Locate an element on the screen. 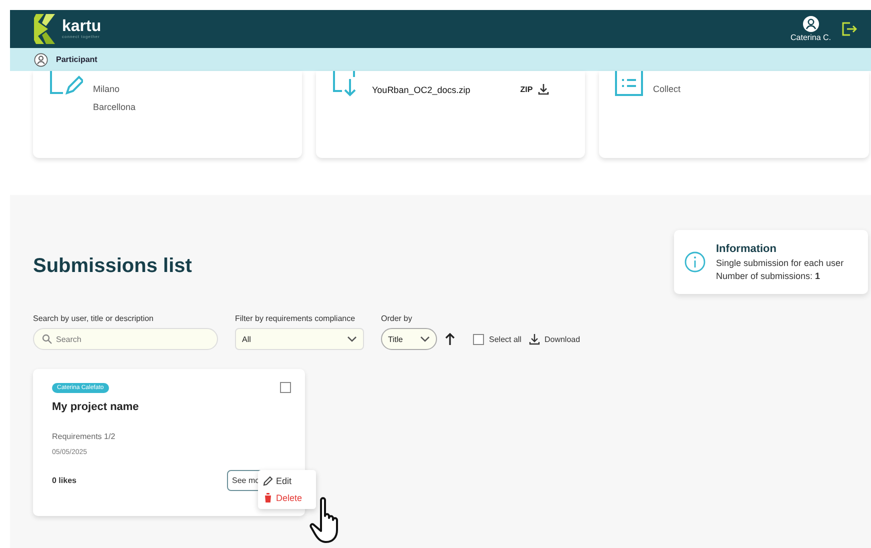 The image size is (871, 548). search-icon is located at coordinates (47, 339).